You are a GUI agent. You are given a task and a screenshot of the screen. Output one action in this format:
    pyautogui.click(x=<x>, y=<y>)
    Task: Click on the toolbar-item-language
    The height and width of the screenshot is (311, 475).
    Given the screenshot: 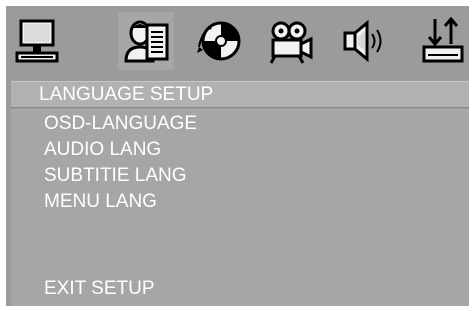 What is the action you would take?
    pyautogui.click(x=146, y=41)
    